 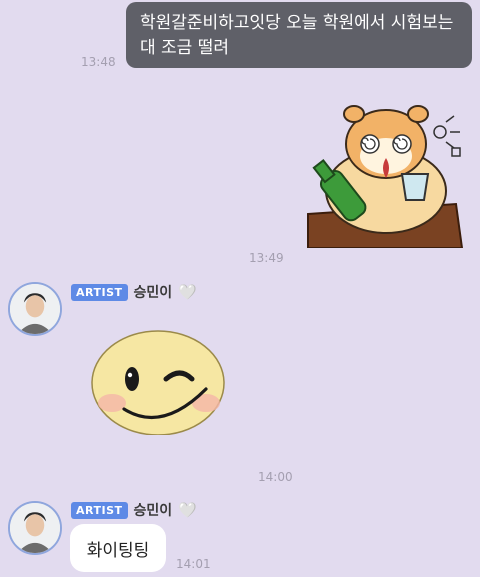 What do you see at coordinates (187, 510) in the screenshot?
I see `heart-icon-2: 🤍` at bounding box center [187, 510].